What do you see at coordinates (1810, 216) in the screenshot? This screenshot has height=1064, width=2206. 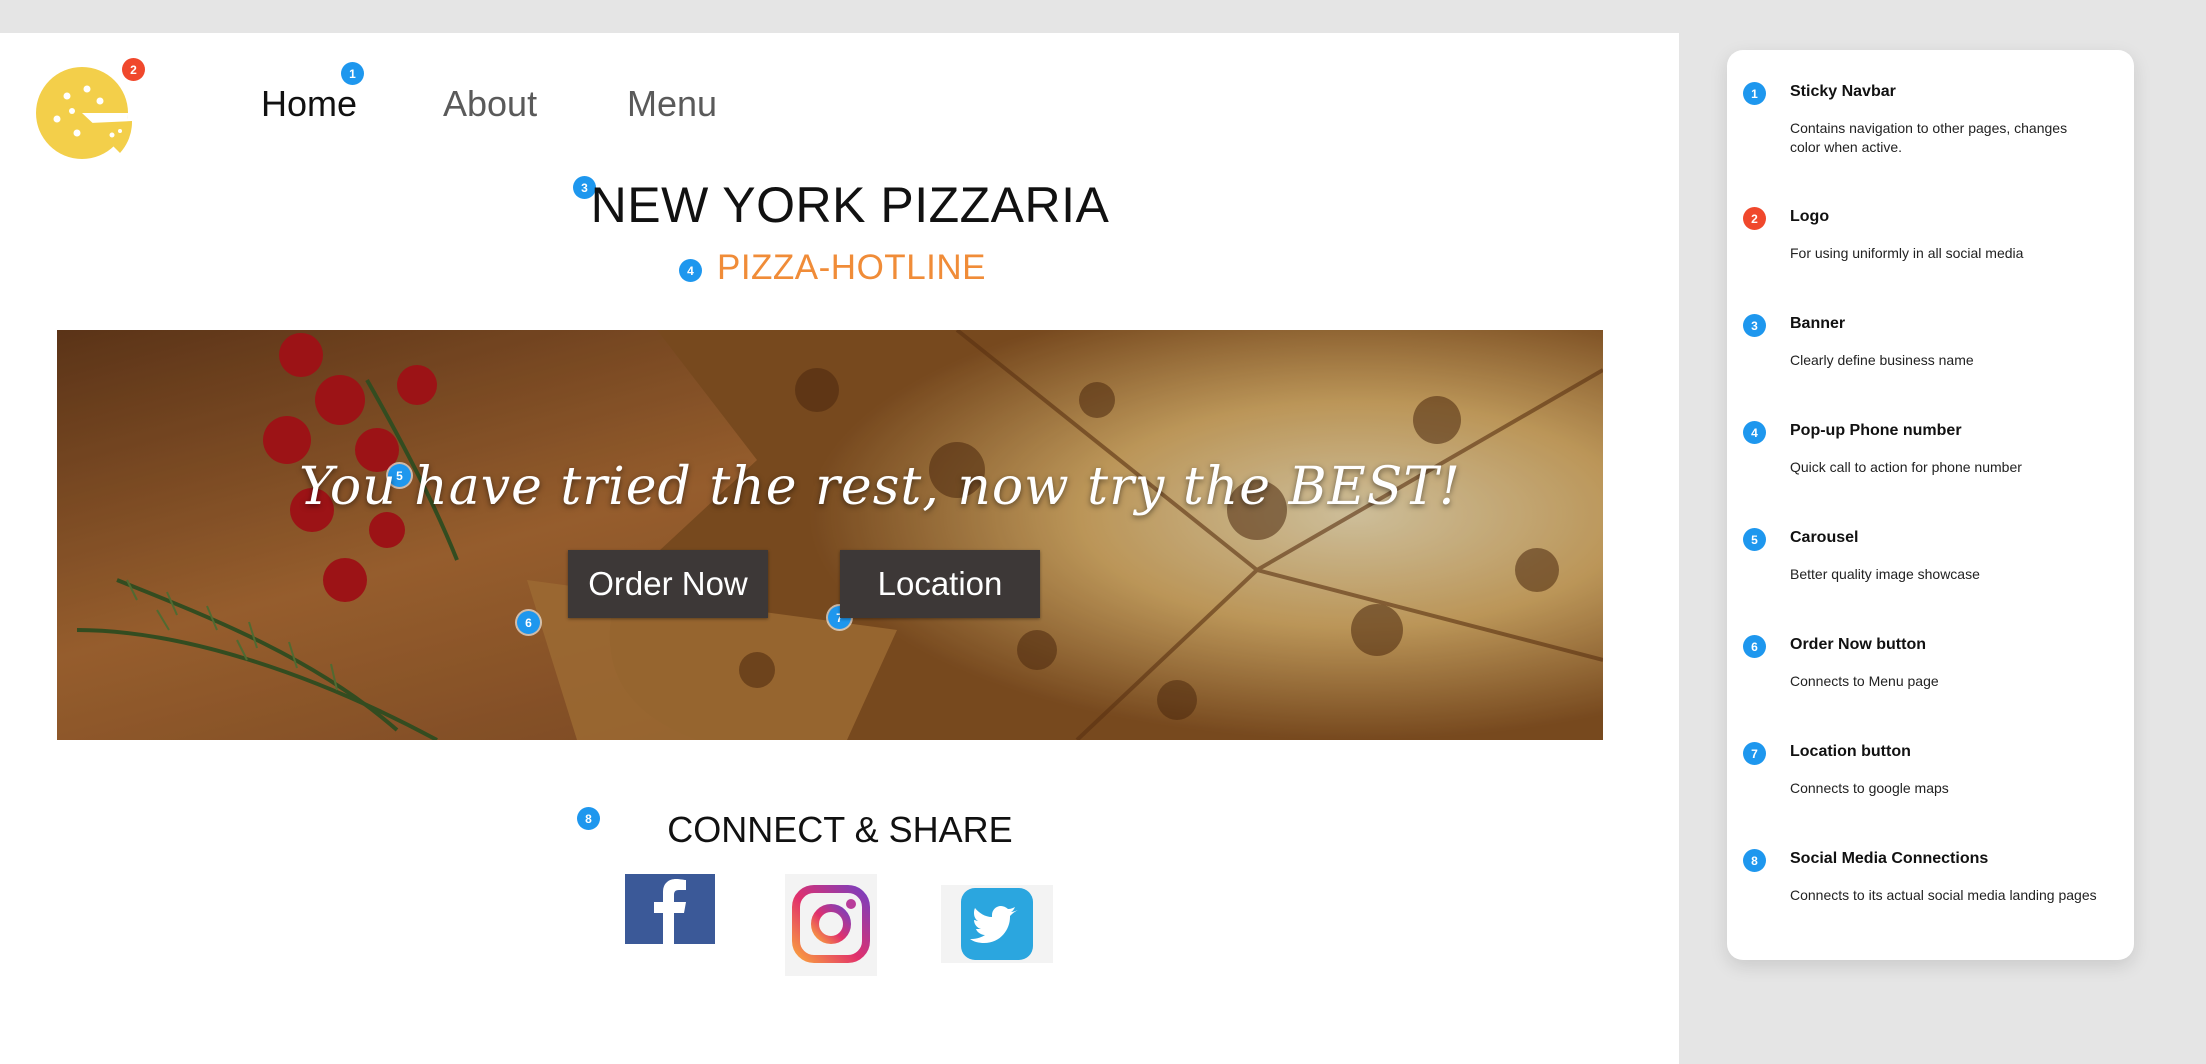 I see `annotation-title: Logo` at bounding box center [1810, 216].